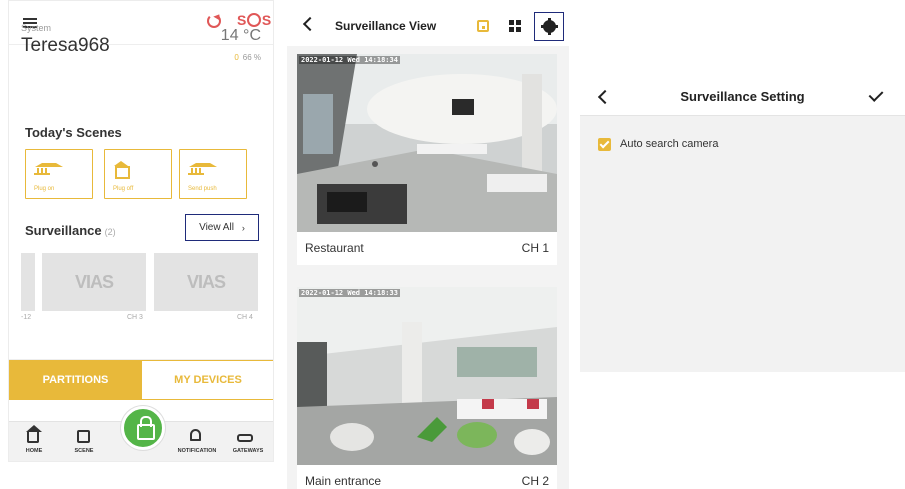 This screenshot has width=905, height=489. I want to click on gear-icon, so click(549, 26).